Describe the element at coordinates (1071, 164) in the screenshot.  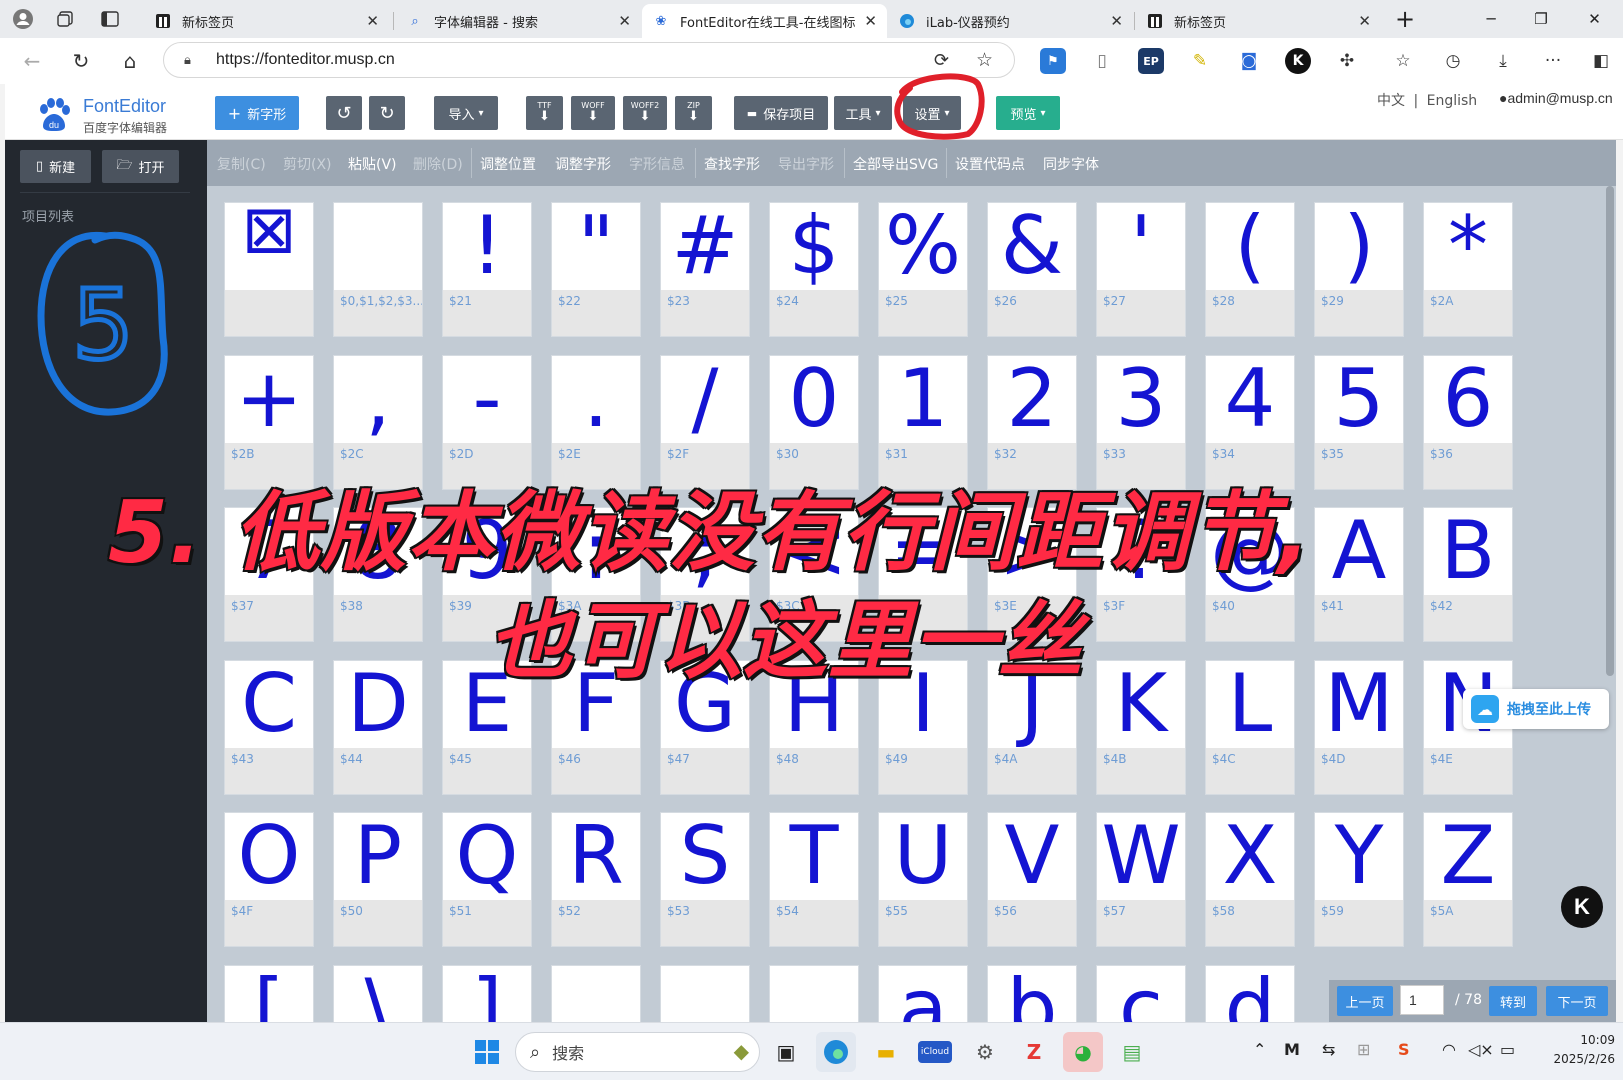
I see `menu-sync-font: 同步字体` at that location.